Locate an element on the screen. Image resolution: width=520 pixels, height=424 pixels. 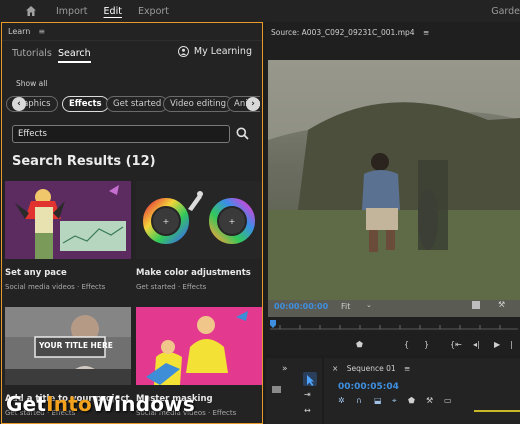
timeline-header: × Sequence 01 ≡ is located at coordinates (422, 365).